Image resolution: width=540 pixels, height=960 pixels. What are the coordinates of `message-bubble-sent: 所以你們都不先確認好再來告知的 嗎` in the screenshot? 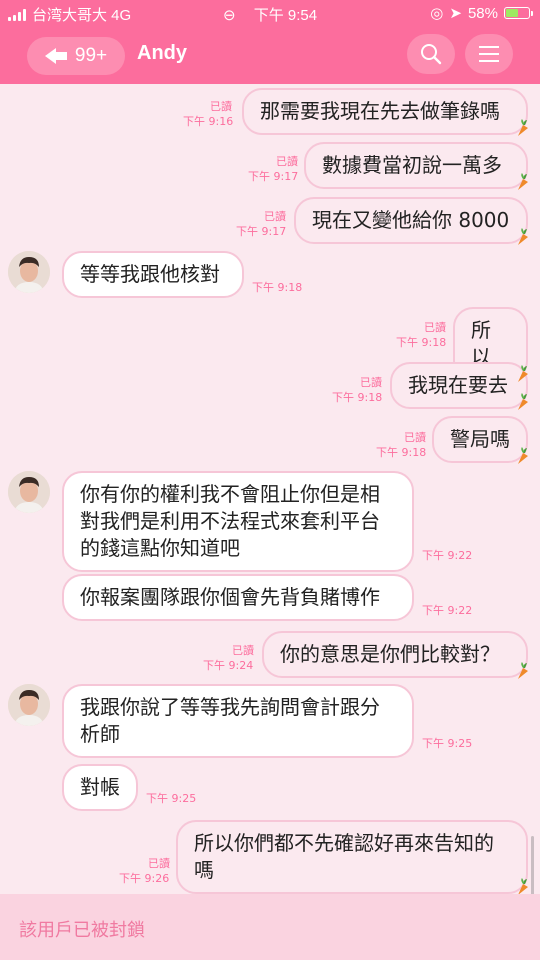 It's located at (352, 857).